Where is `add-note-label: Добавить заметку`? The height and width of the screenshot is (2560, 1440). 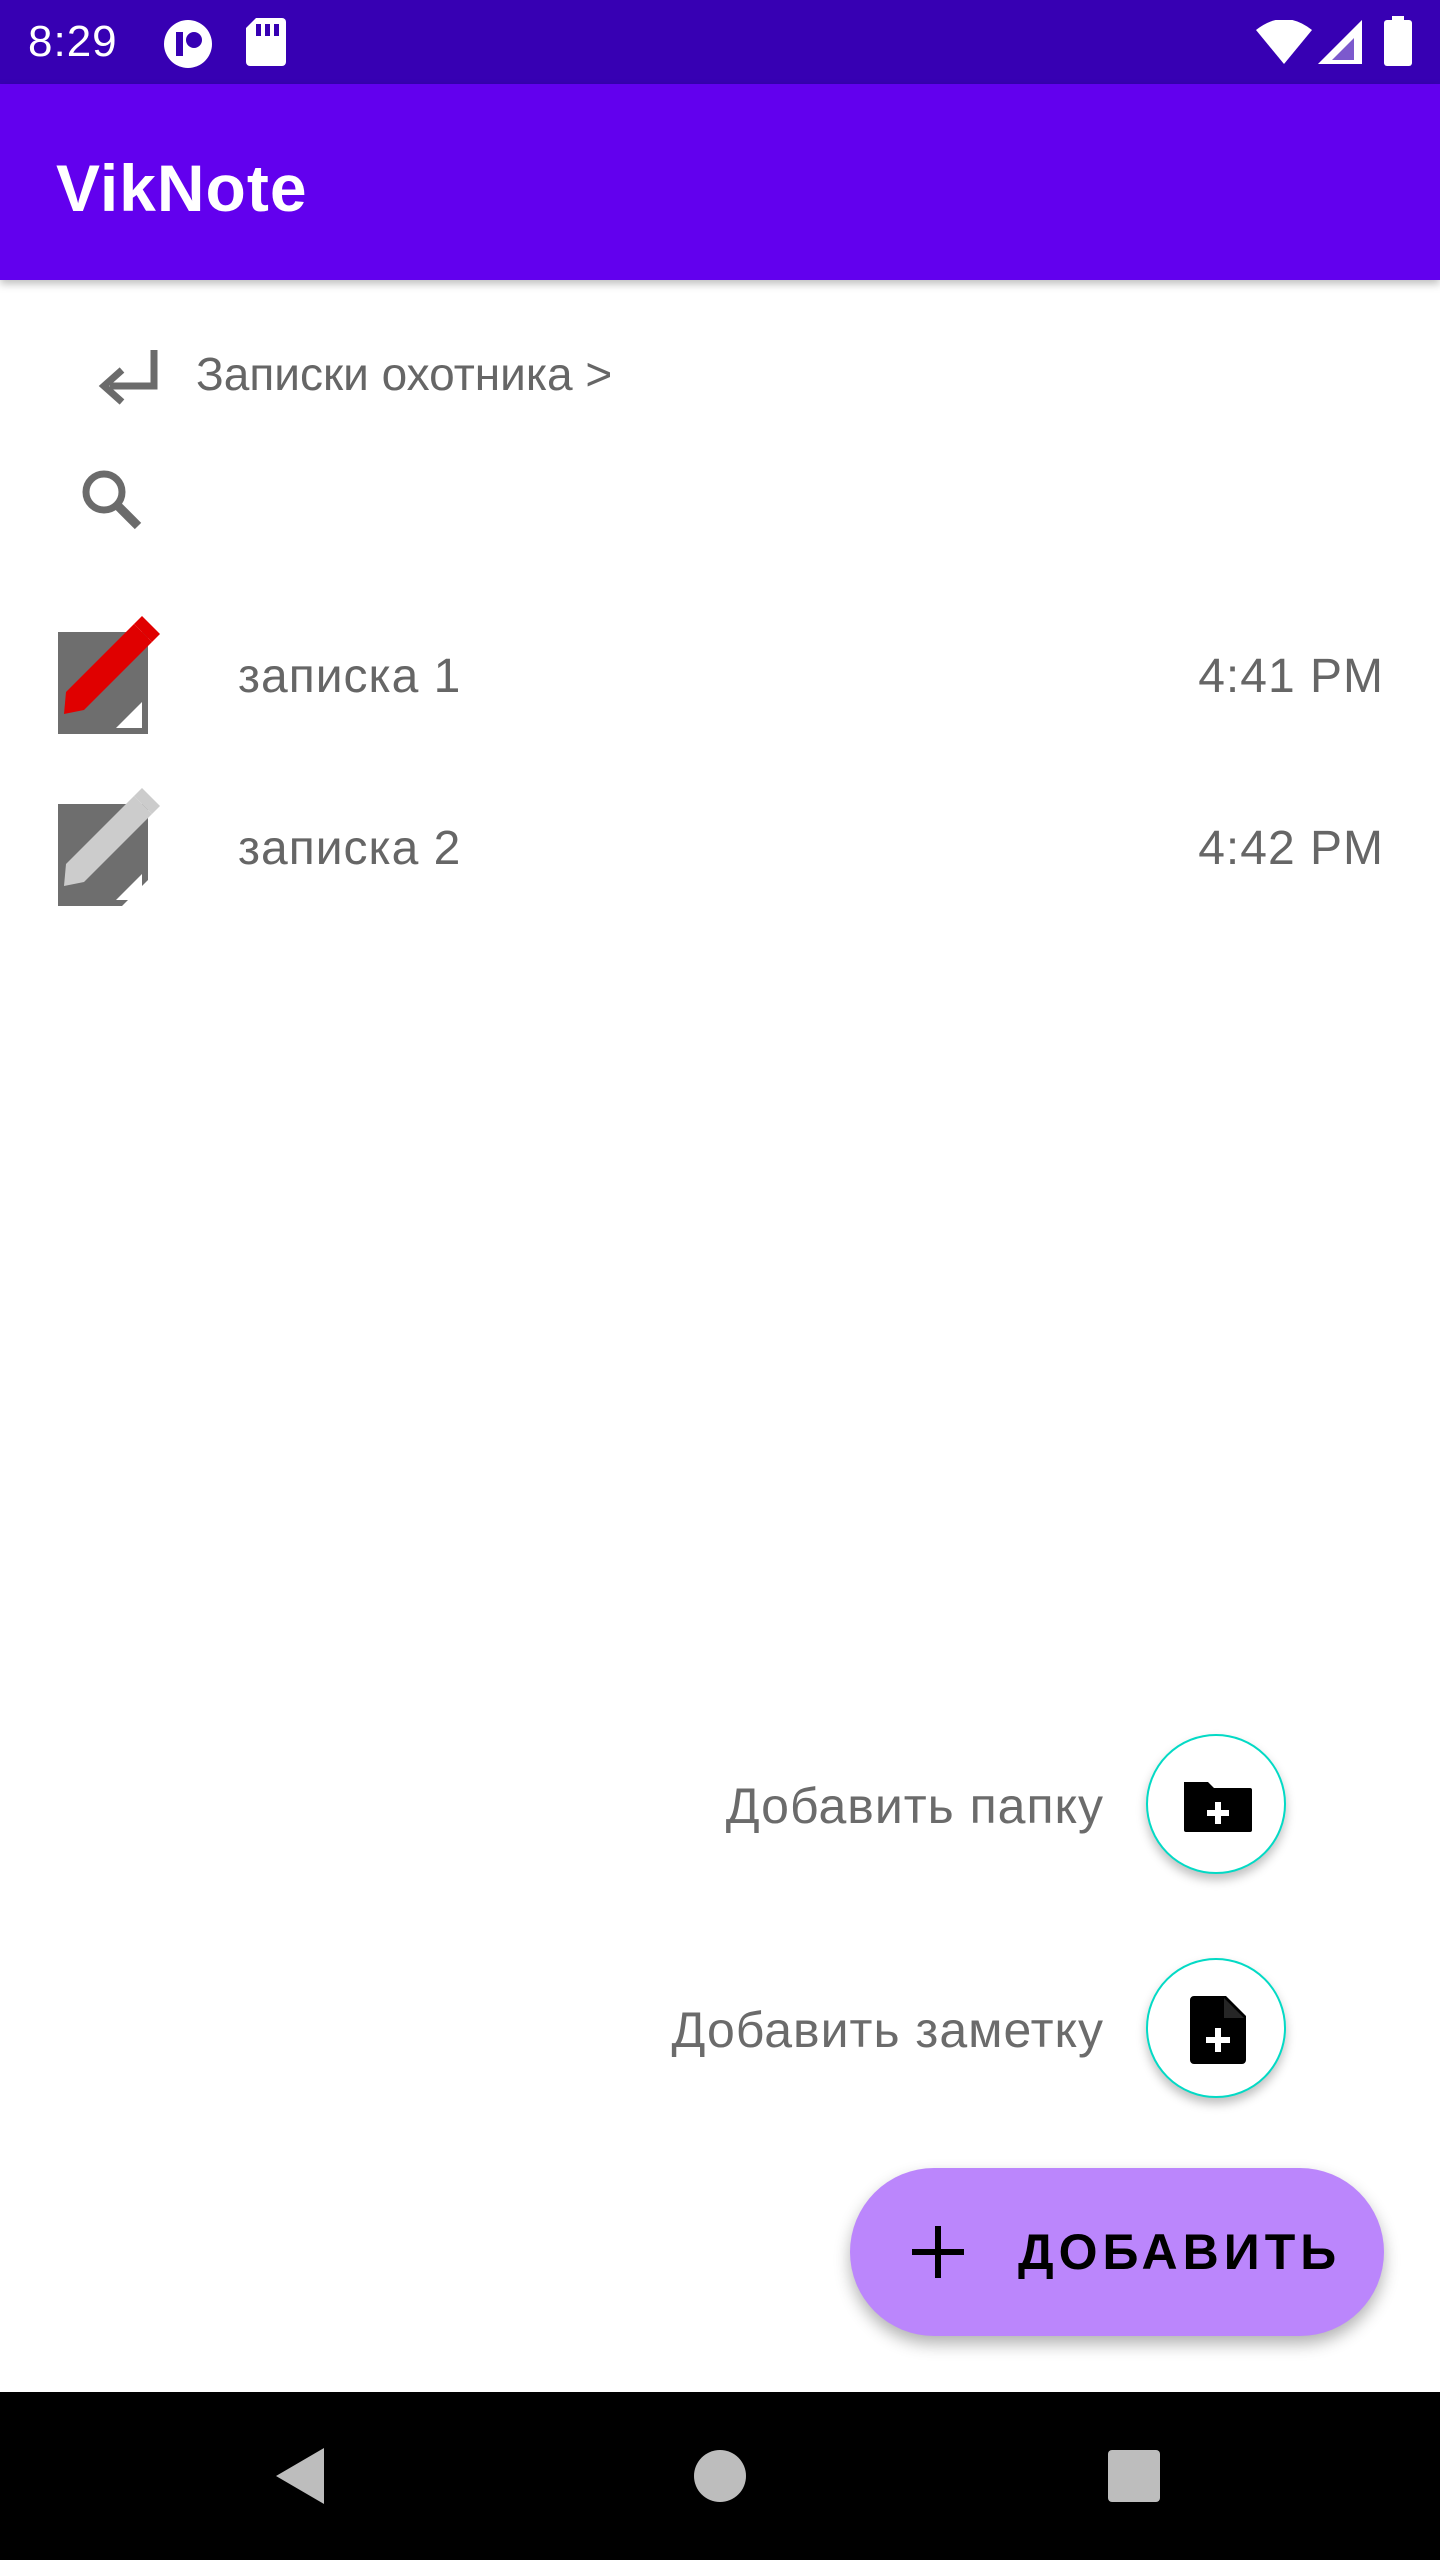 add-note-label: Добавить заметку is located at coordinates (888, 2030).